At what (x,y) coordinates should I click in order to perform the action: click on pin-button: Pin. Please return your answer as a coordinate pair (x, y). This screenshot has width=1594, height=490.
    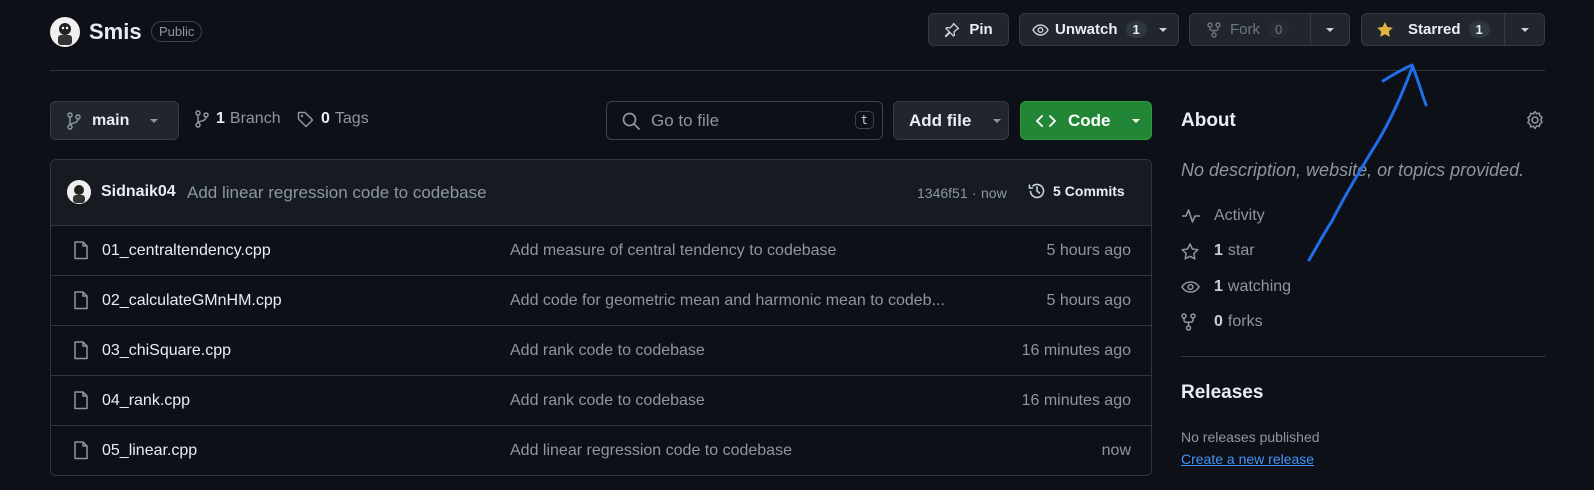
    Looking at the image, I should click on (968, 29).